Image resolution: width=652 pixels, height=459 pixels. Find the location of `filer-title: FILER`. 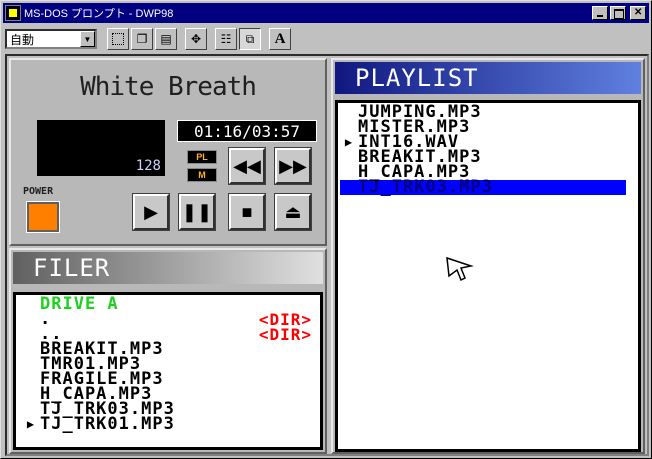

filer-title: FILER is located at coordinates (168, 268).